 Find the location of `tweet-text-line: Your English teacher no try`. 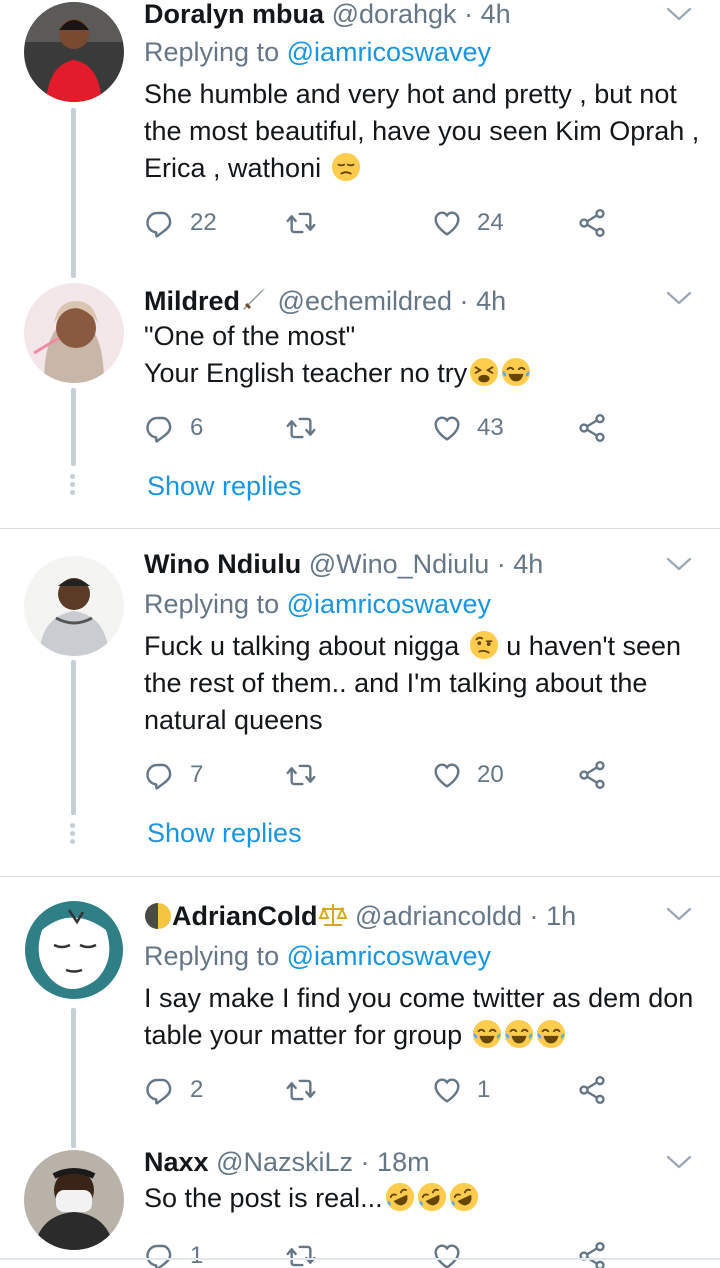

tweet-text-line: Your English teacher no try is located at coordinates (306, 373).